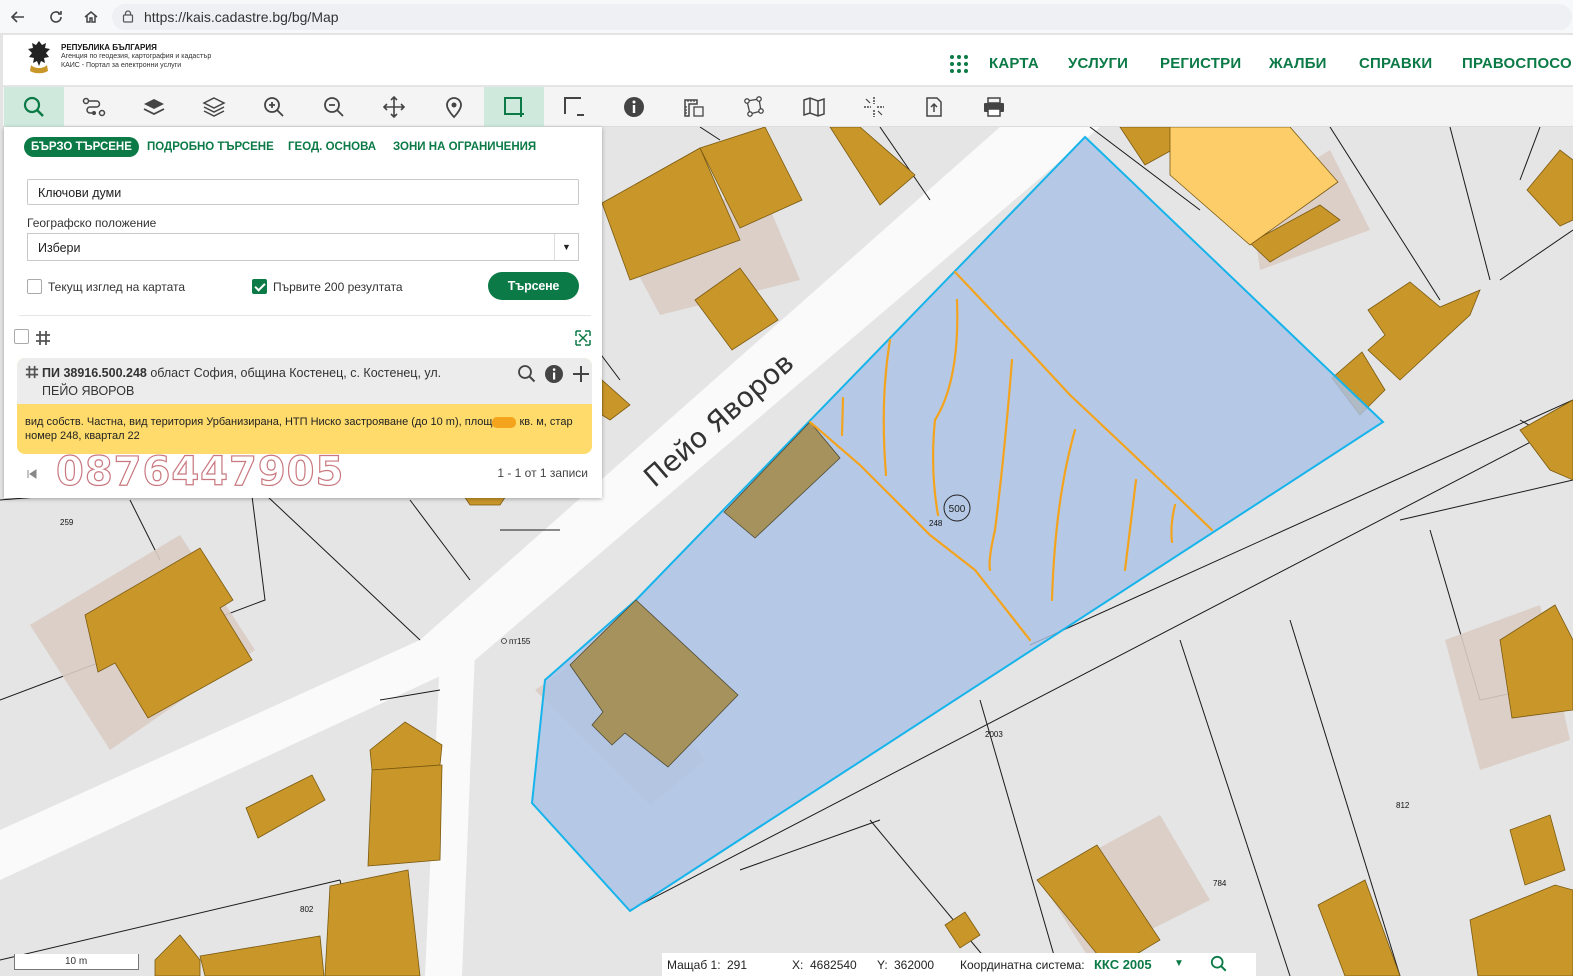 The width and height of the screenshot is (1573, 976). Describe the element at coordinates (338, 287) in the screenshot. I see `first-200-label: Първите 200 резултата` at that location.